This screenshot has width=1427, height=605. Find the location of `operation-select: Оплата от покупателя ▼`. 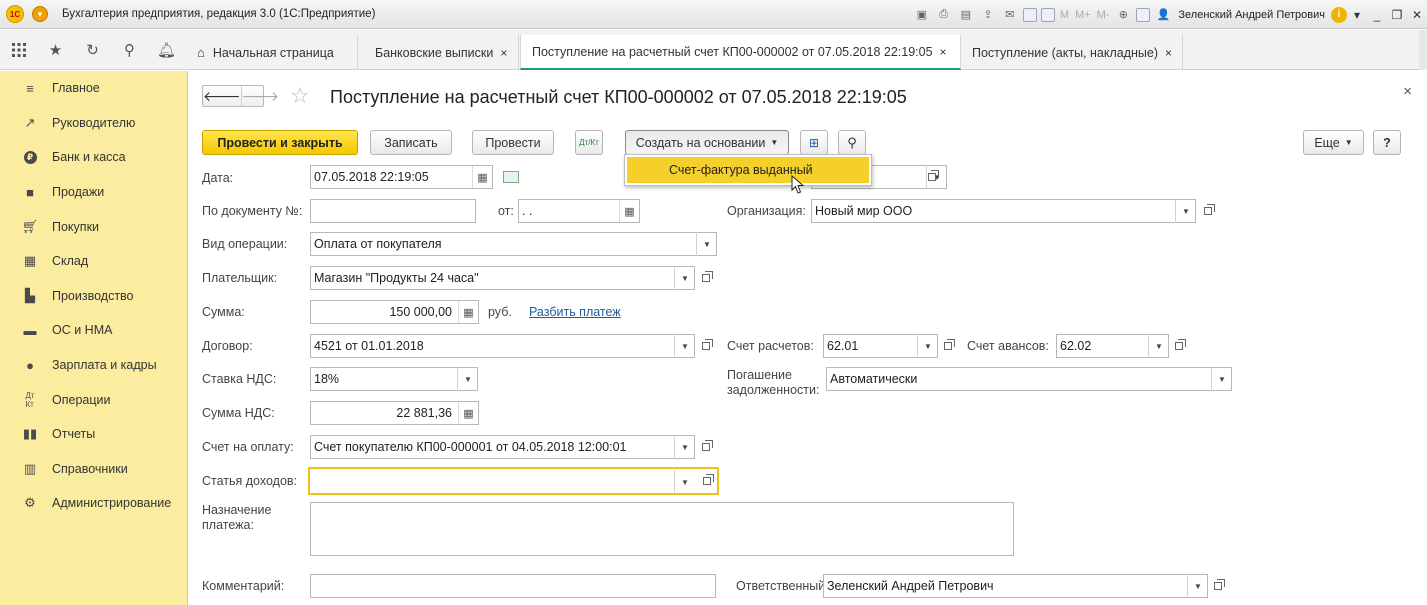

operation-select: Оплата от покупателя ▼ is located at coordinates (513, 244).